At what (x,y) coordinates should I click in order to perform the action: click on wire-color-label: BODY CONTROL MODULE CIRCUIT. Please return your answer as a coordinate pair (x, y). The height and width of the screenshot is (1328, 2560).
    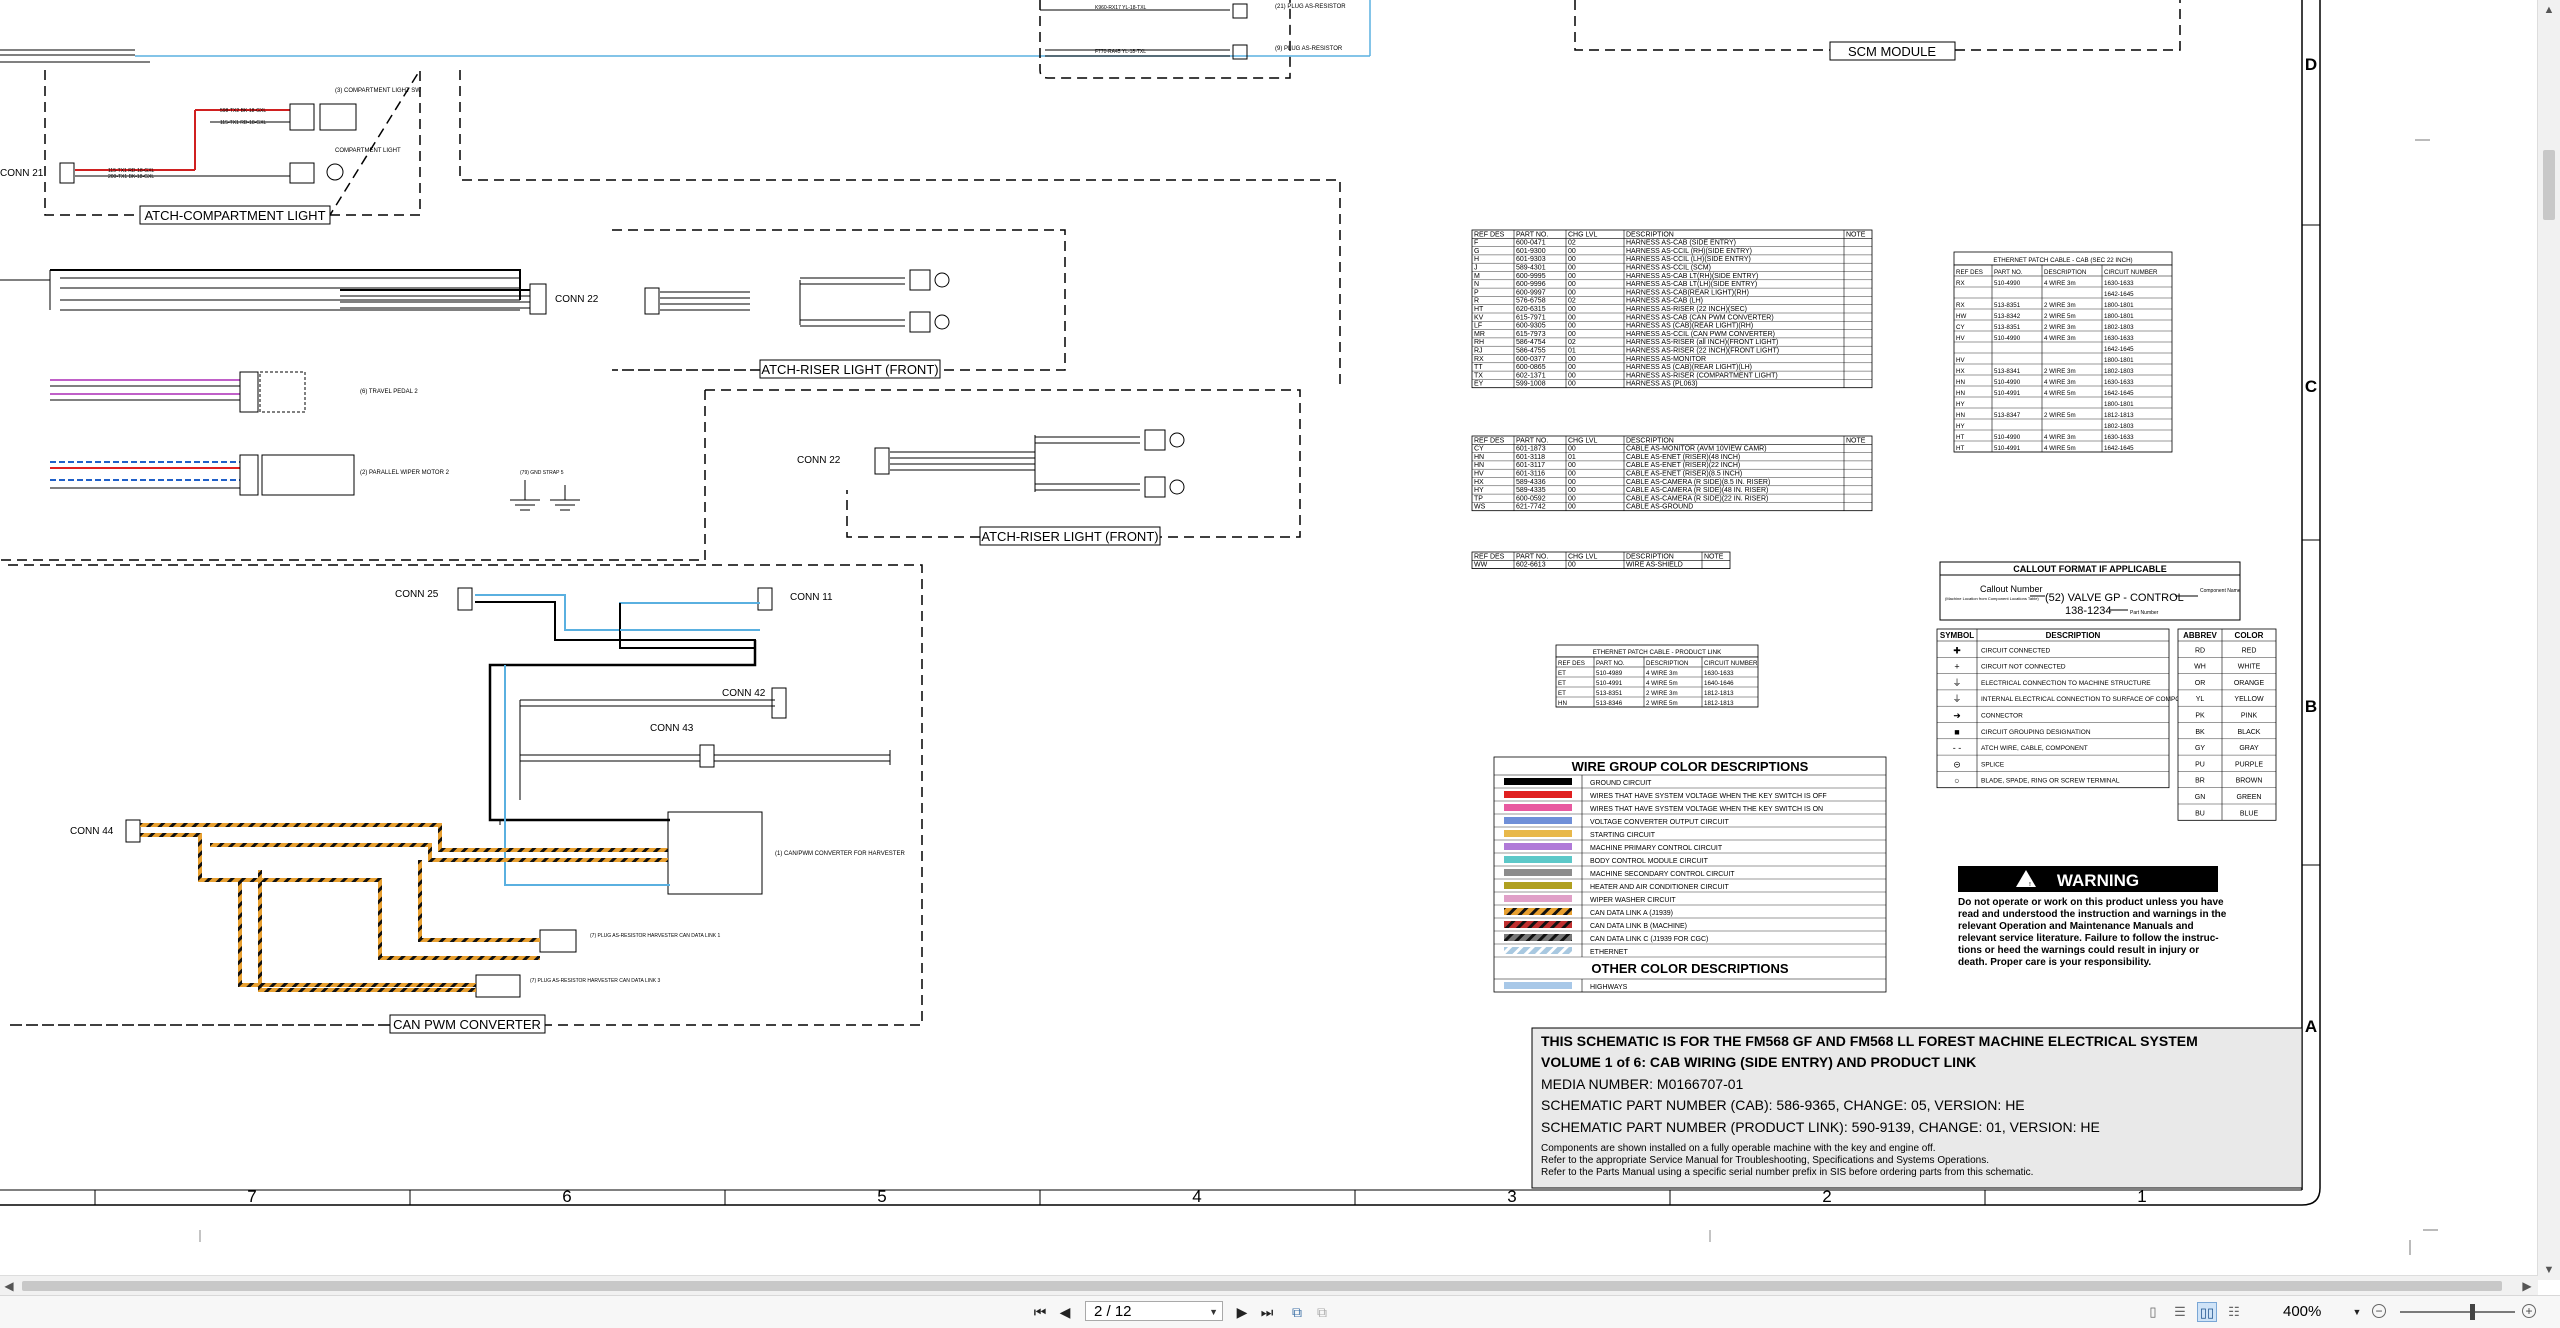
    Looking at the image, I should click on (1649, 861).